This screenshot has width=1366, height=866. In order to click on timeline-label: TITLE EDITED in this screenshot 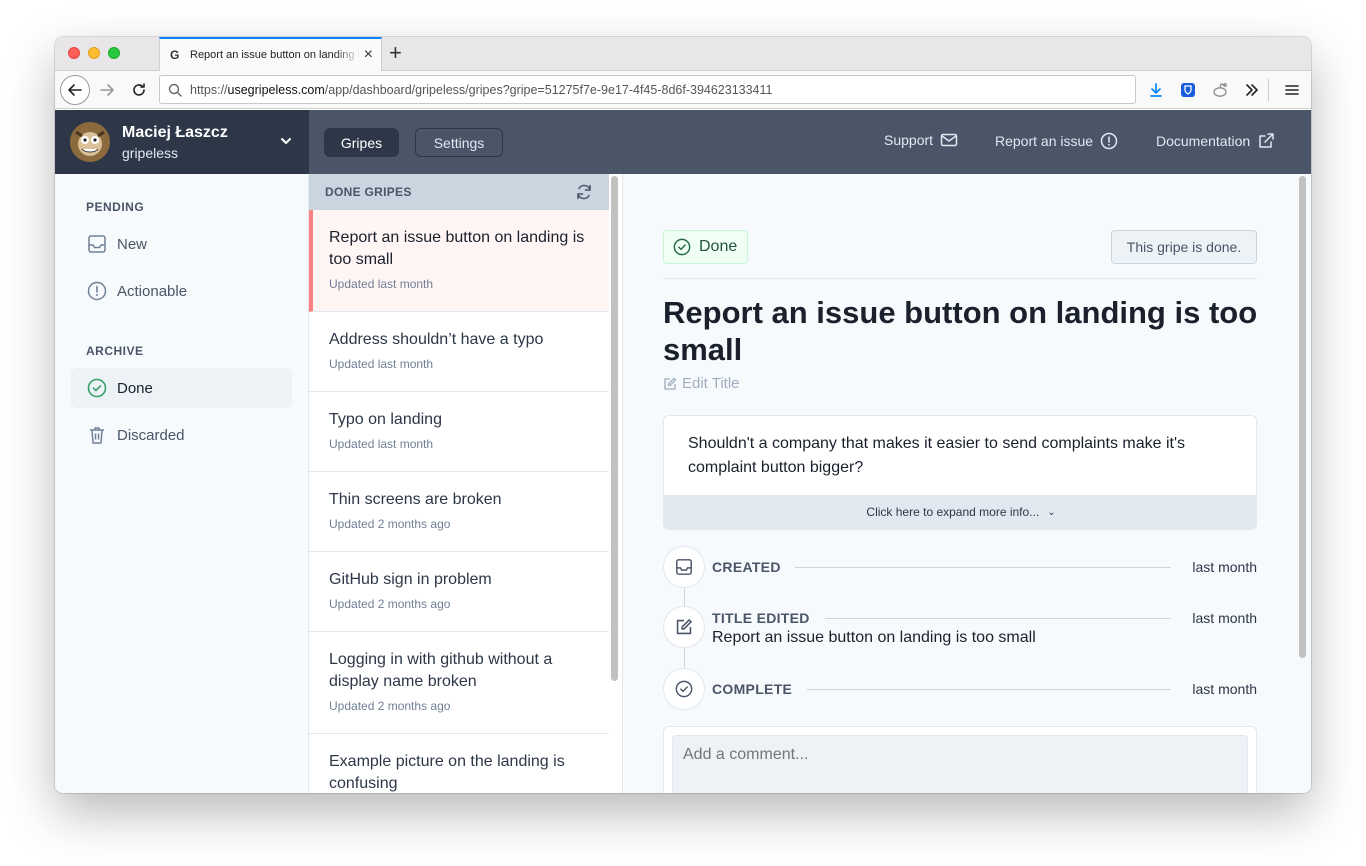, I will do `click(761, 618)`.